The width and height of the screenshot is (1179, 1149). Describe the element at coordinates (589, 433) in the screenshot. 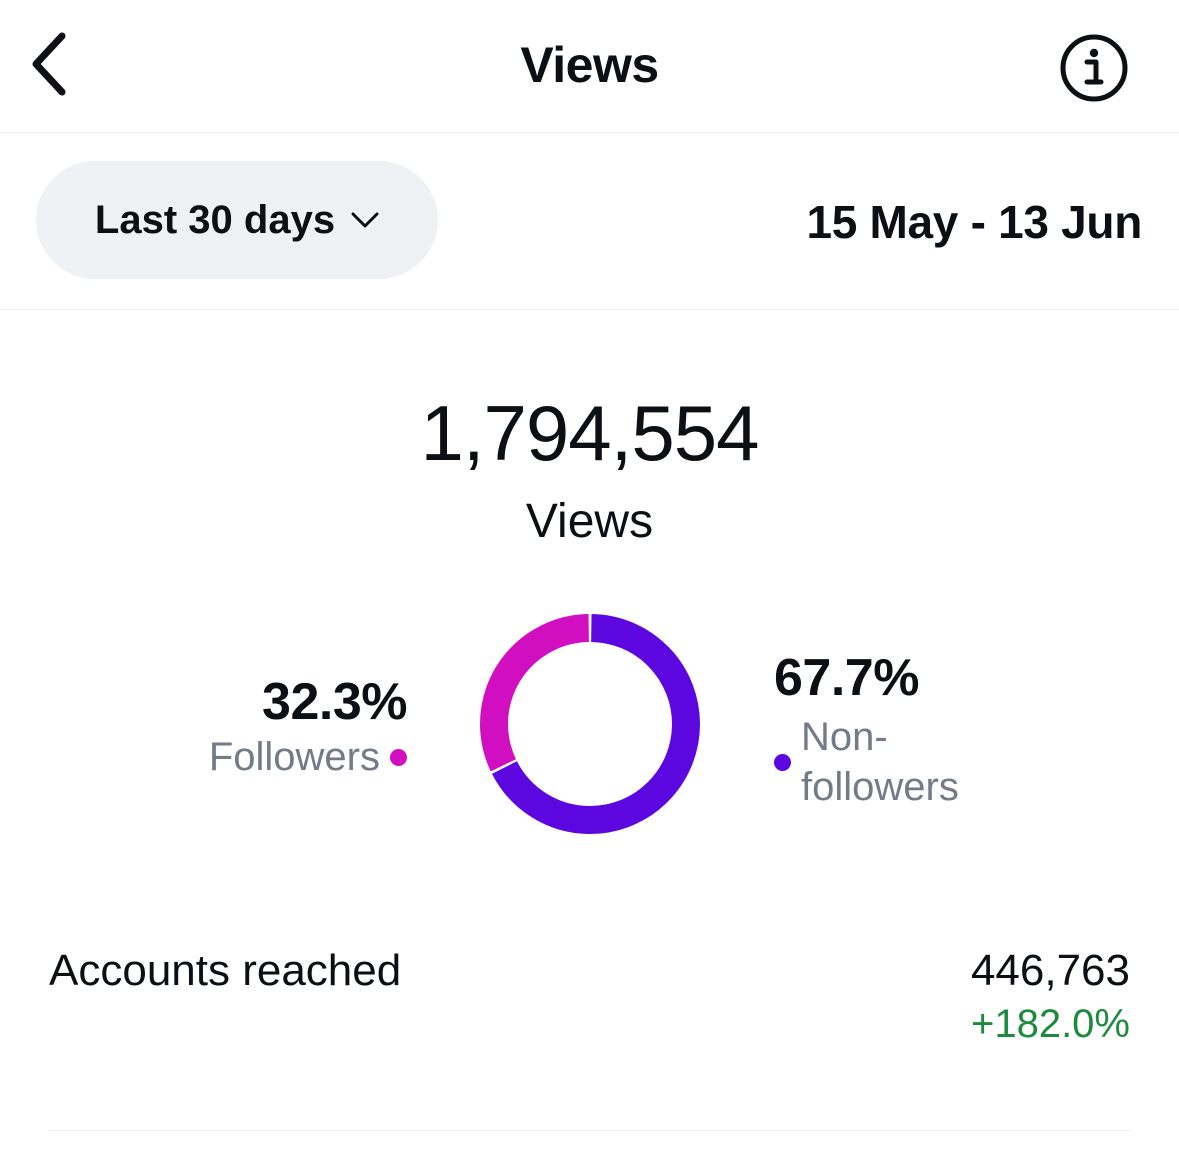

I see `total-views-value: 1,794,554` at that location.